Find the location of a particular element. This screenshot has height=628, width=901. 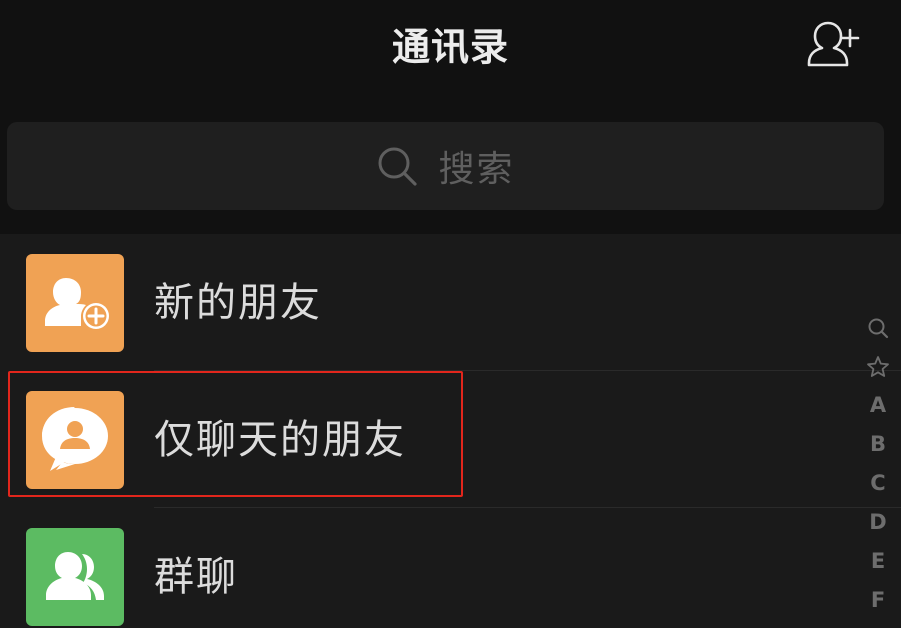

index-letter: D is located at coordinates (878, 522).